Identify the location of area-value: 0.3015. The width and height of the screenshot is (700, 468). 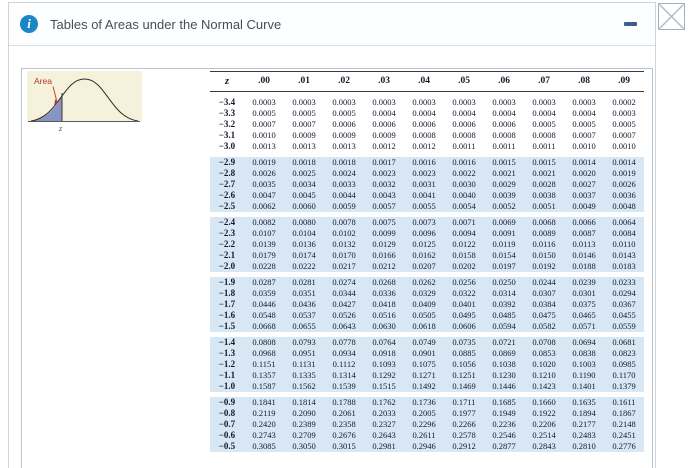
(344, 445).